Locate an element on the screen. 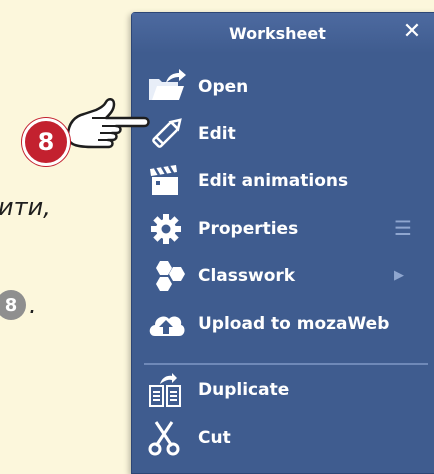 Image resolution: width=434 pixels, height=474 pixels. menu-item-label: Classwork is located at coordinates (247, 276).